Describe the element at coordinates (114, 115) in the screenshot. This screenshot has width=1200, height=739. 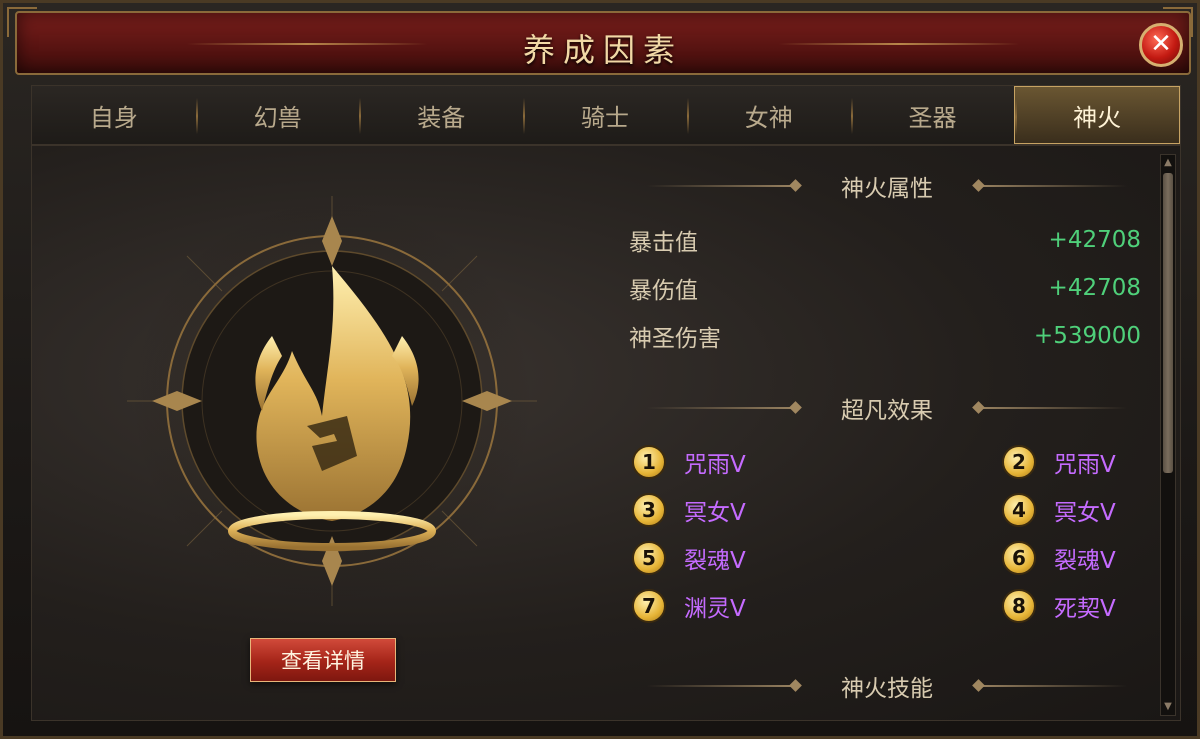
I see `tab-self: 自身` at that location.